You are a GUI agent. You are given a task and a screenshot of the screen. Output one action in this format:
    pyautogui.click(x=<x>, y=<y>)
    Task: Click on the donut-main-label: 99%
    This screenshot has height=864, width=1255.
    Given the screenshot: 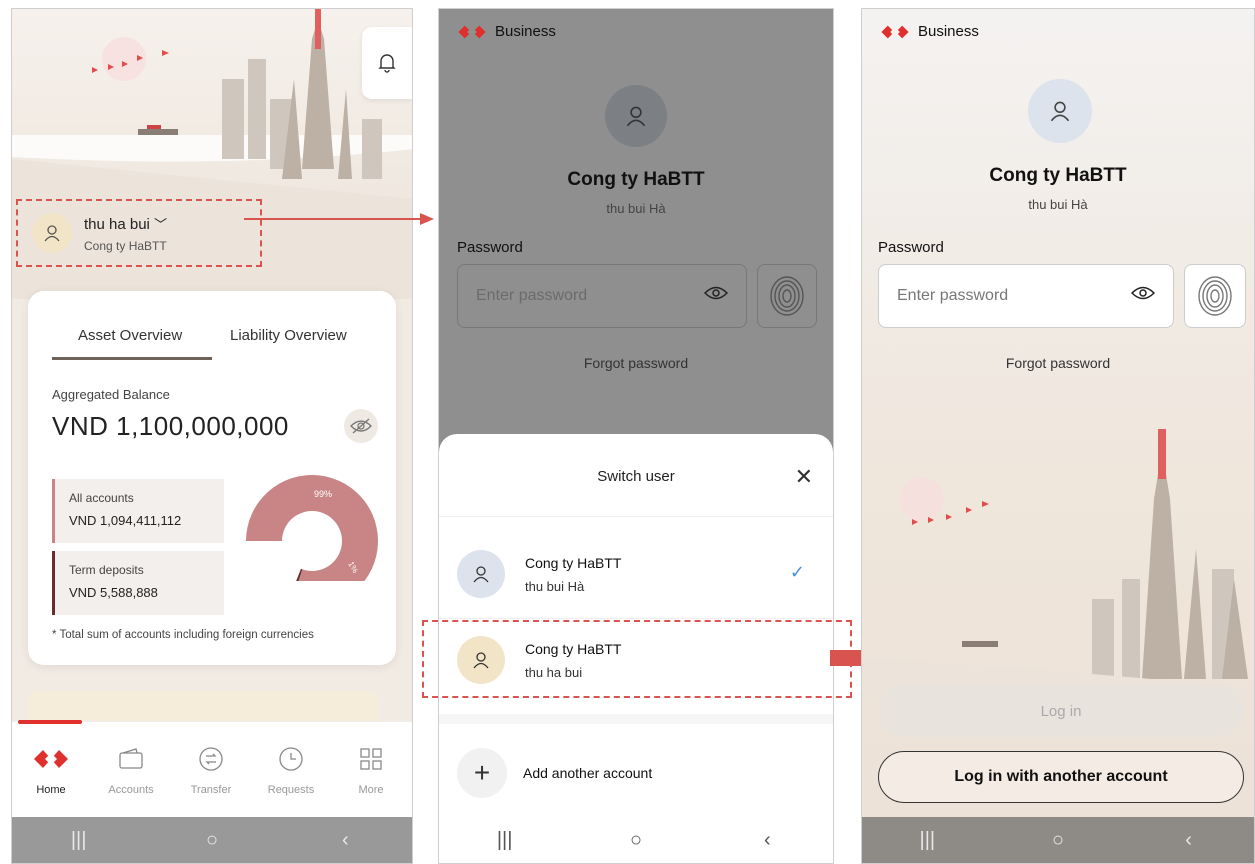 What is the action you would take?
    pyautogui.click(x=323, y=494)
    